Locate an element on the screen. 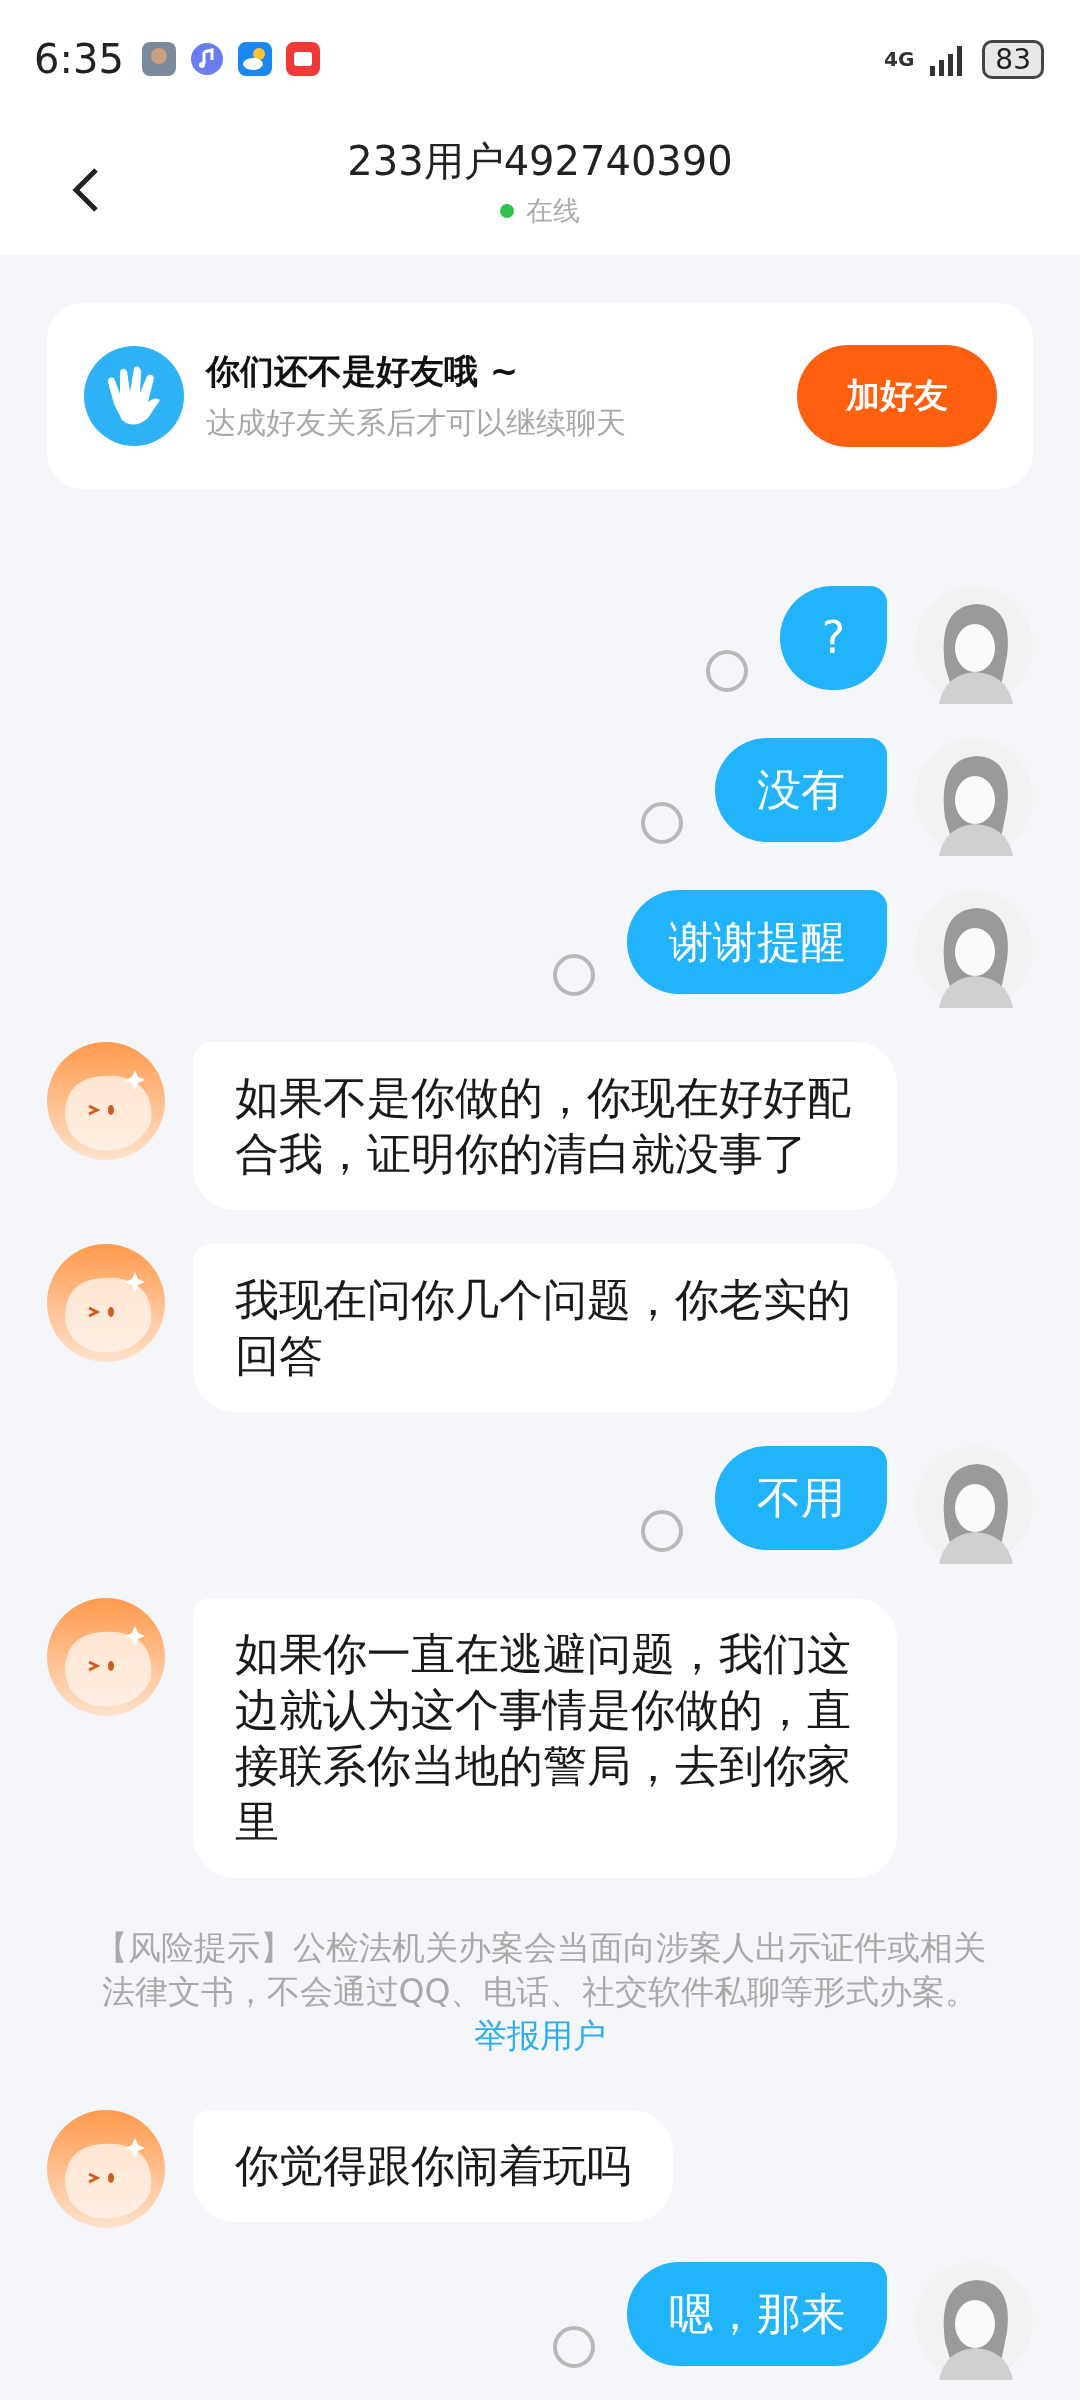 Image resolution: width=1080 pixels, height=2400 pixels. add-friend-button: 加好友 is located at coordinates (897, 396).